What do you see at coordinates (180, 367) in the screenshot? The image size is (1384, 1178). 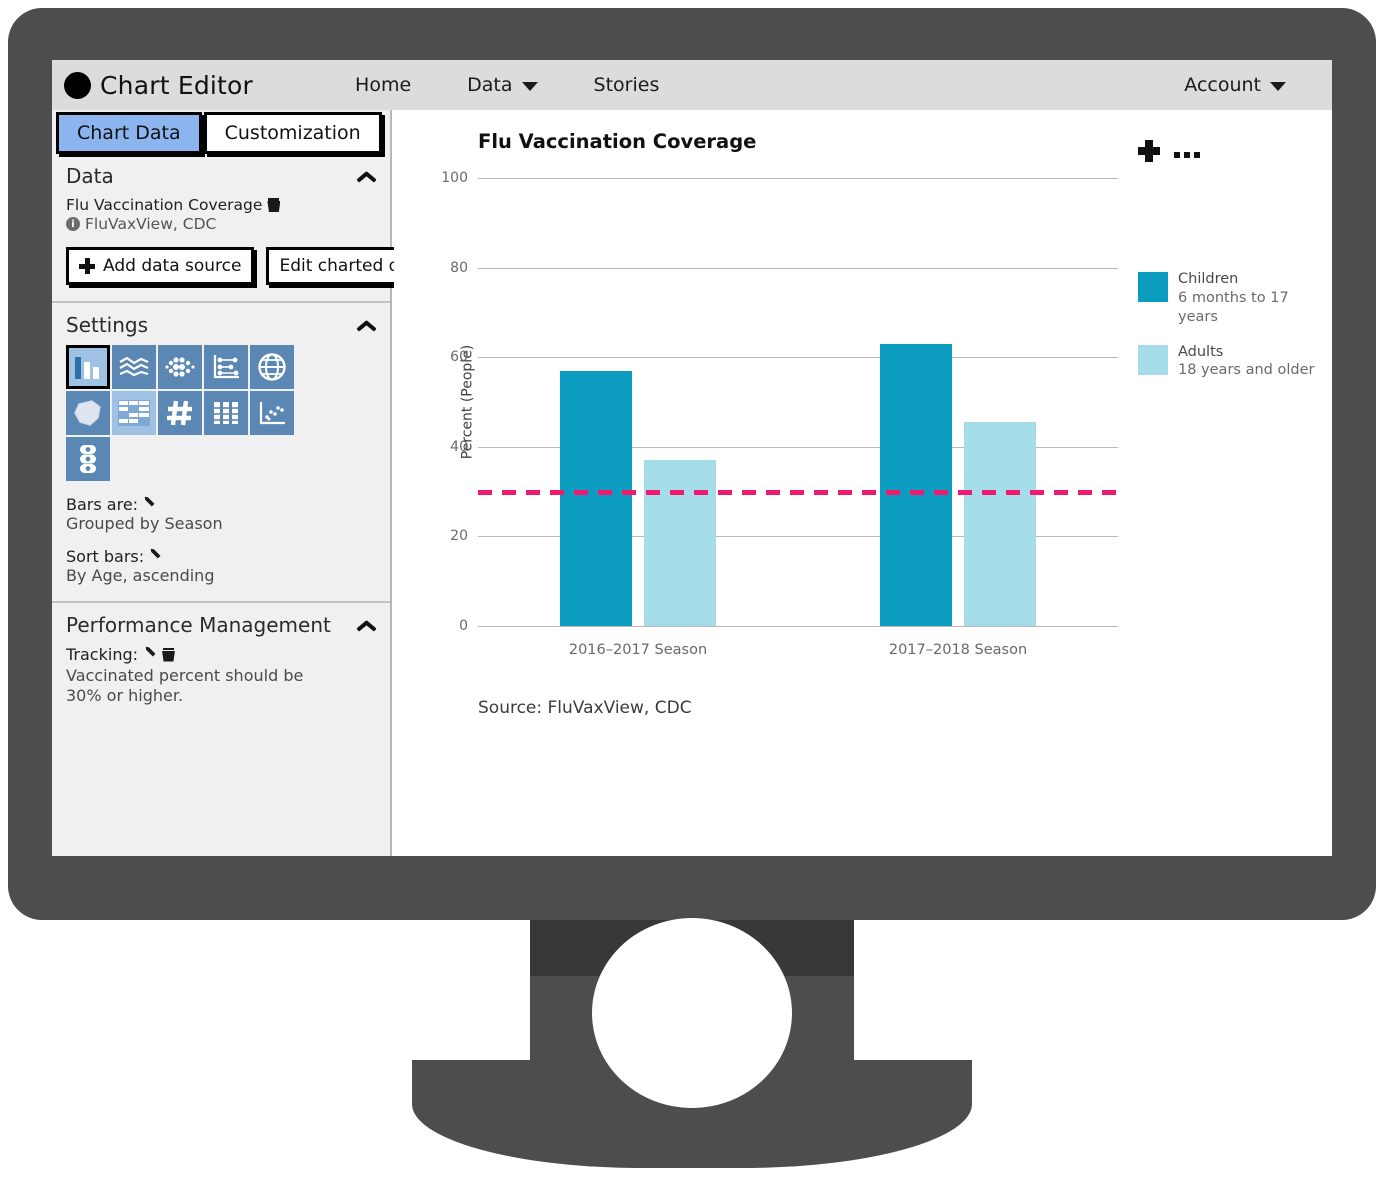 I see `bubble-chart-icon` at bounding box center [180, 367].